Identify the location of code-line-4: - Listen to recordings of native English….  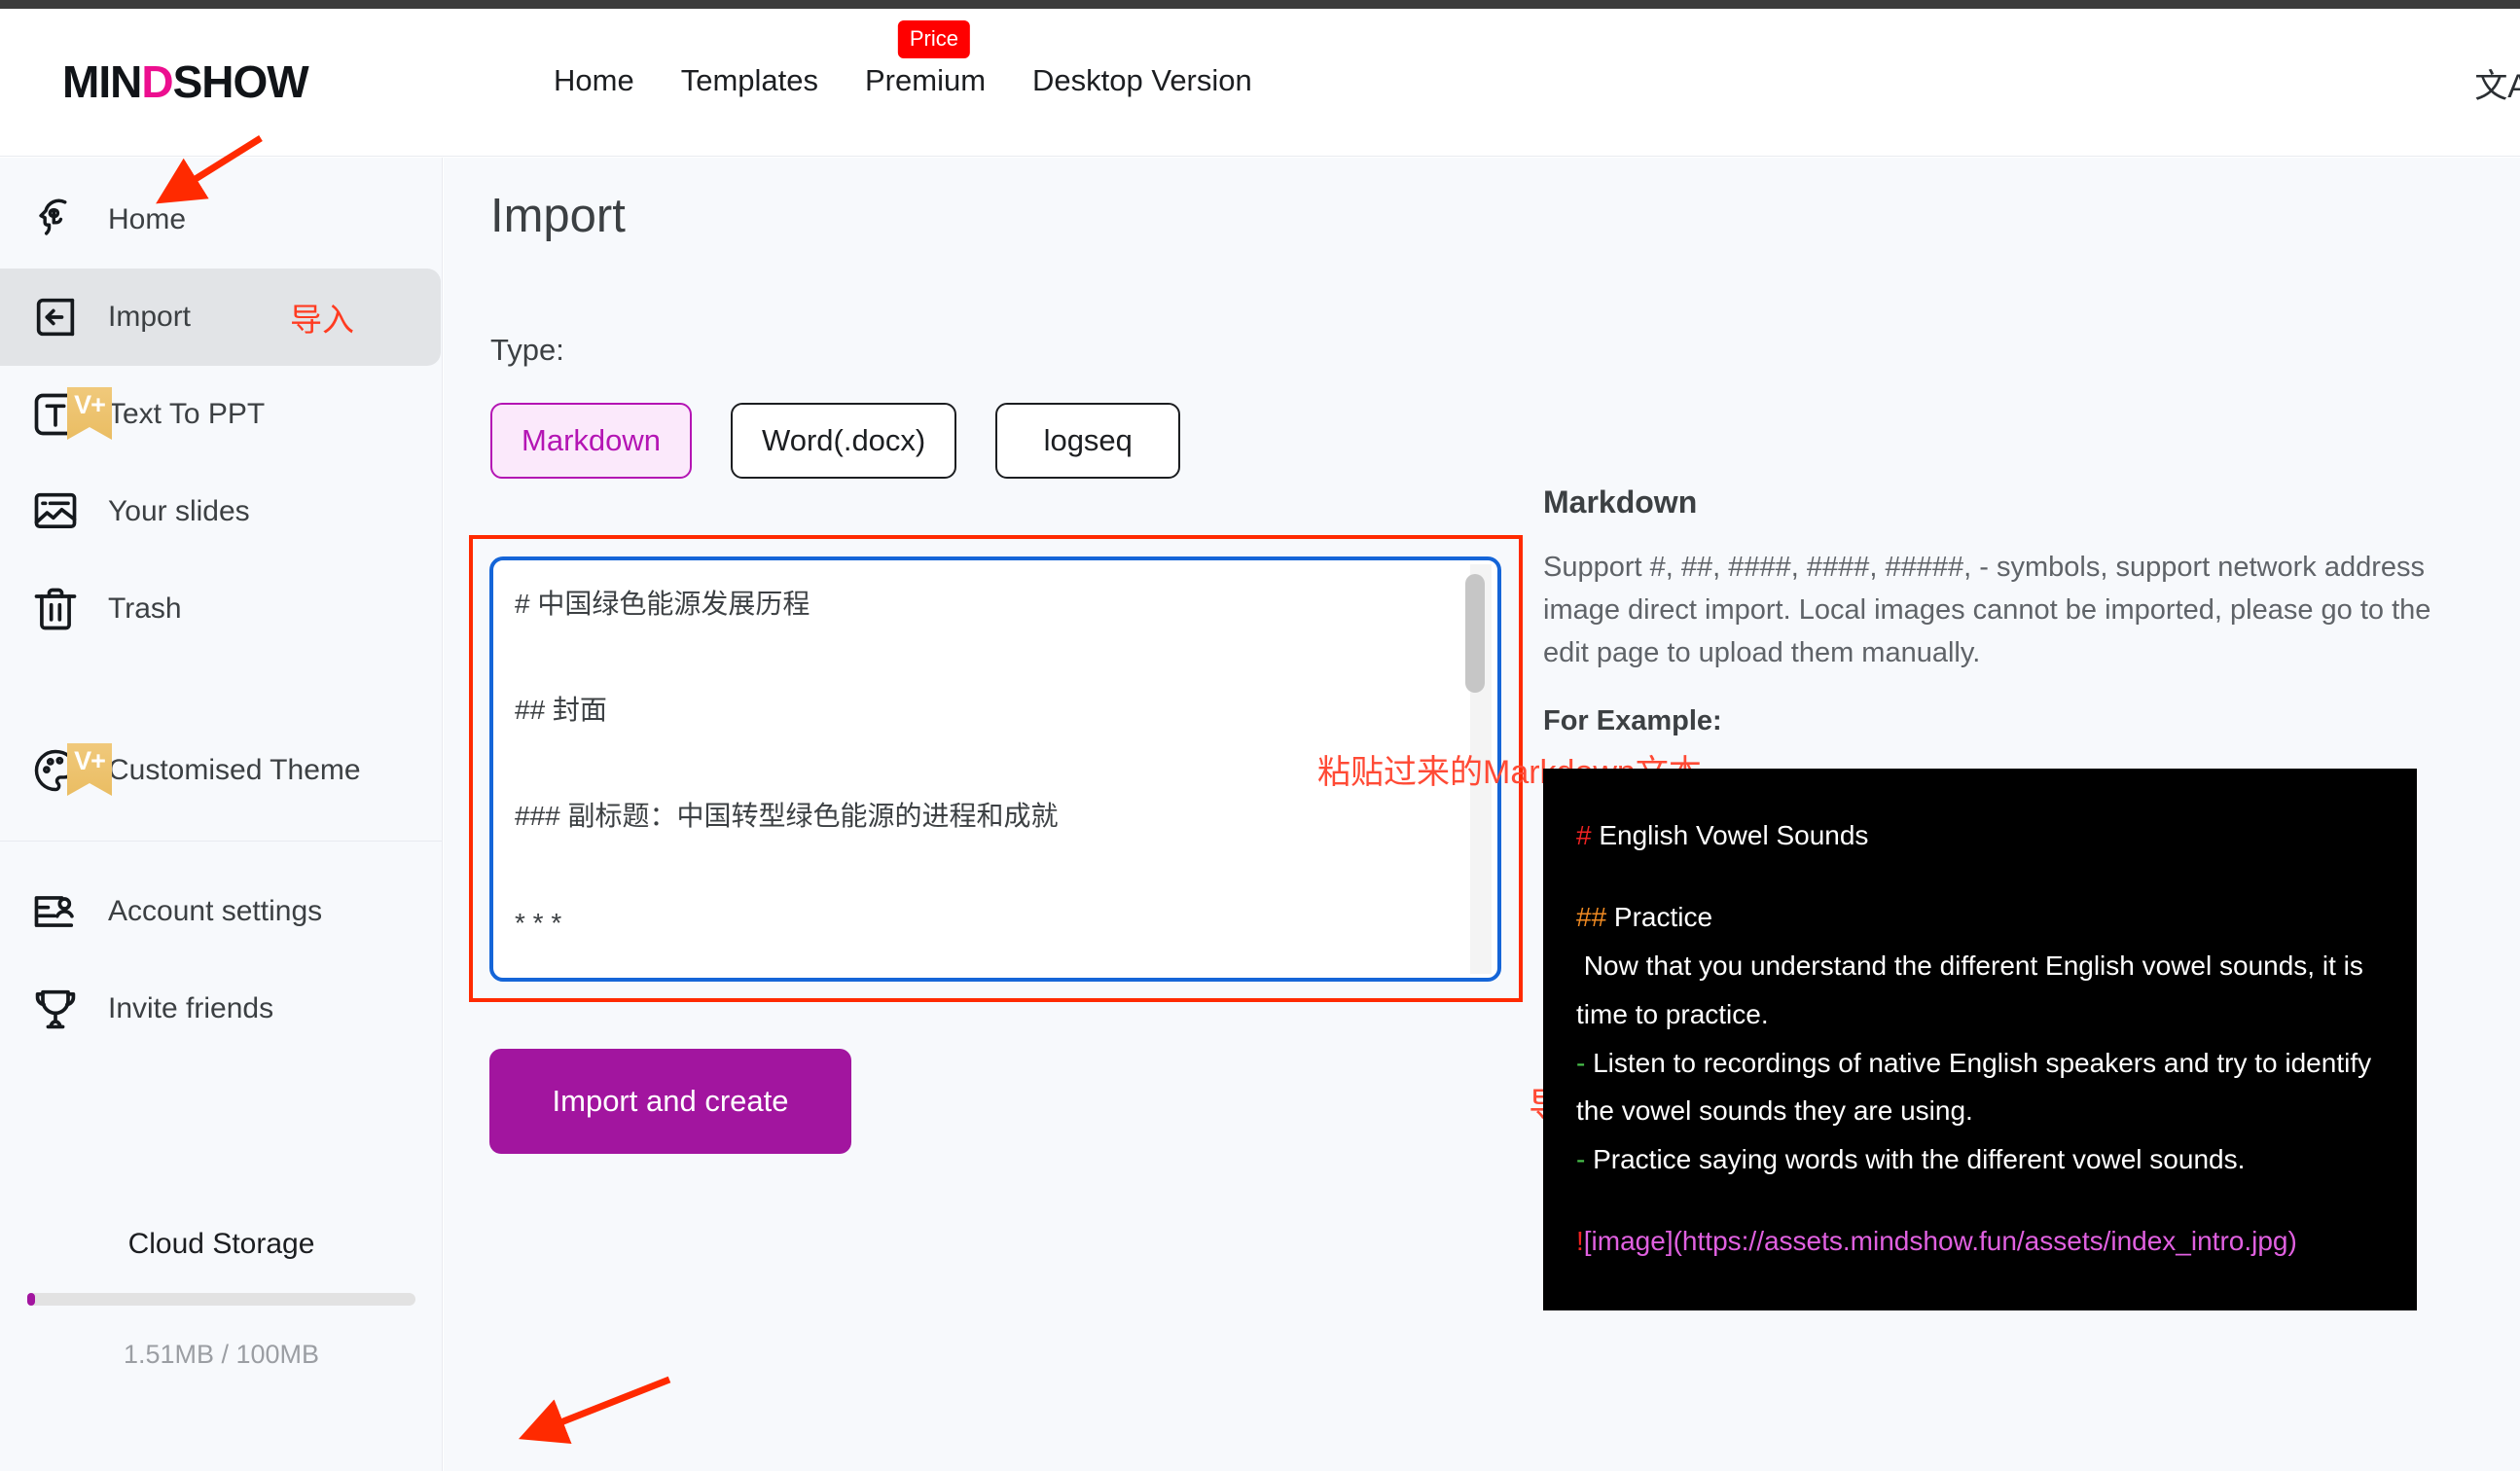
(1980, 1088).